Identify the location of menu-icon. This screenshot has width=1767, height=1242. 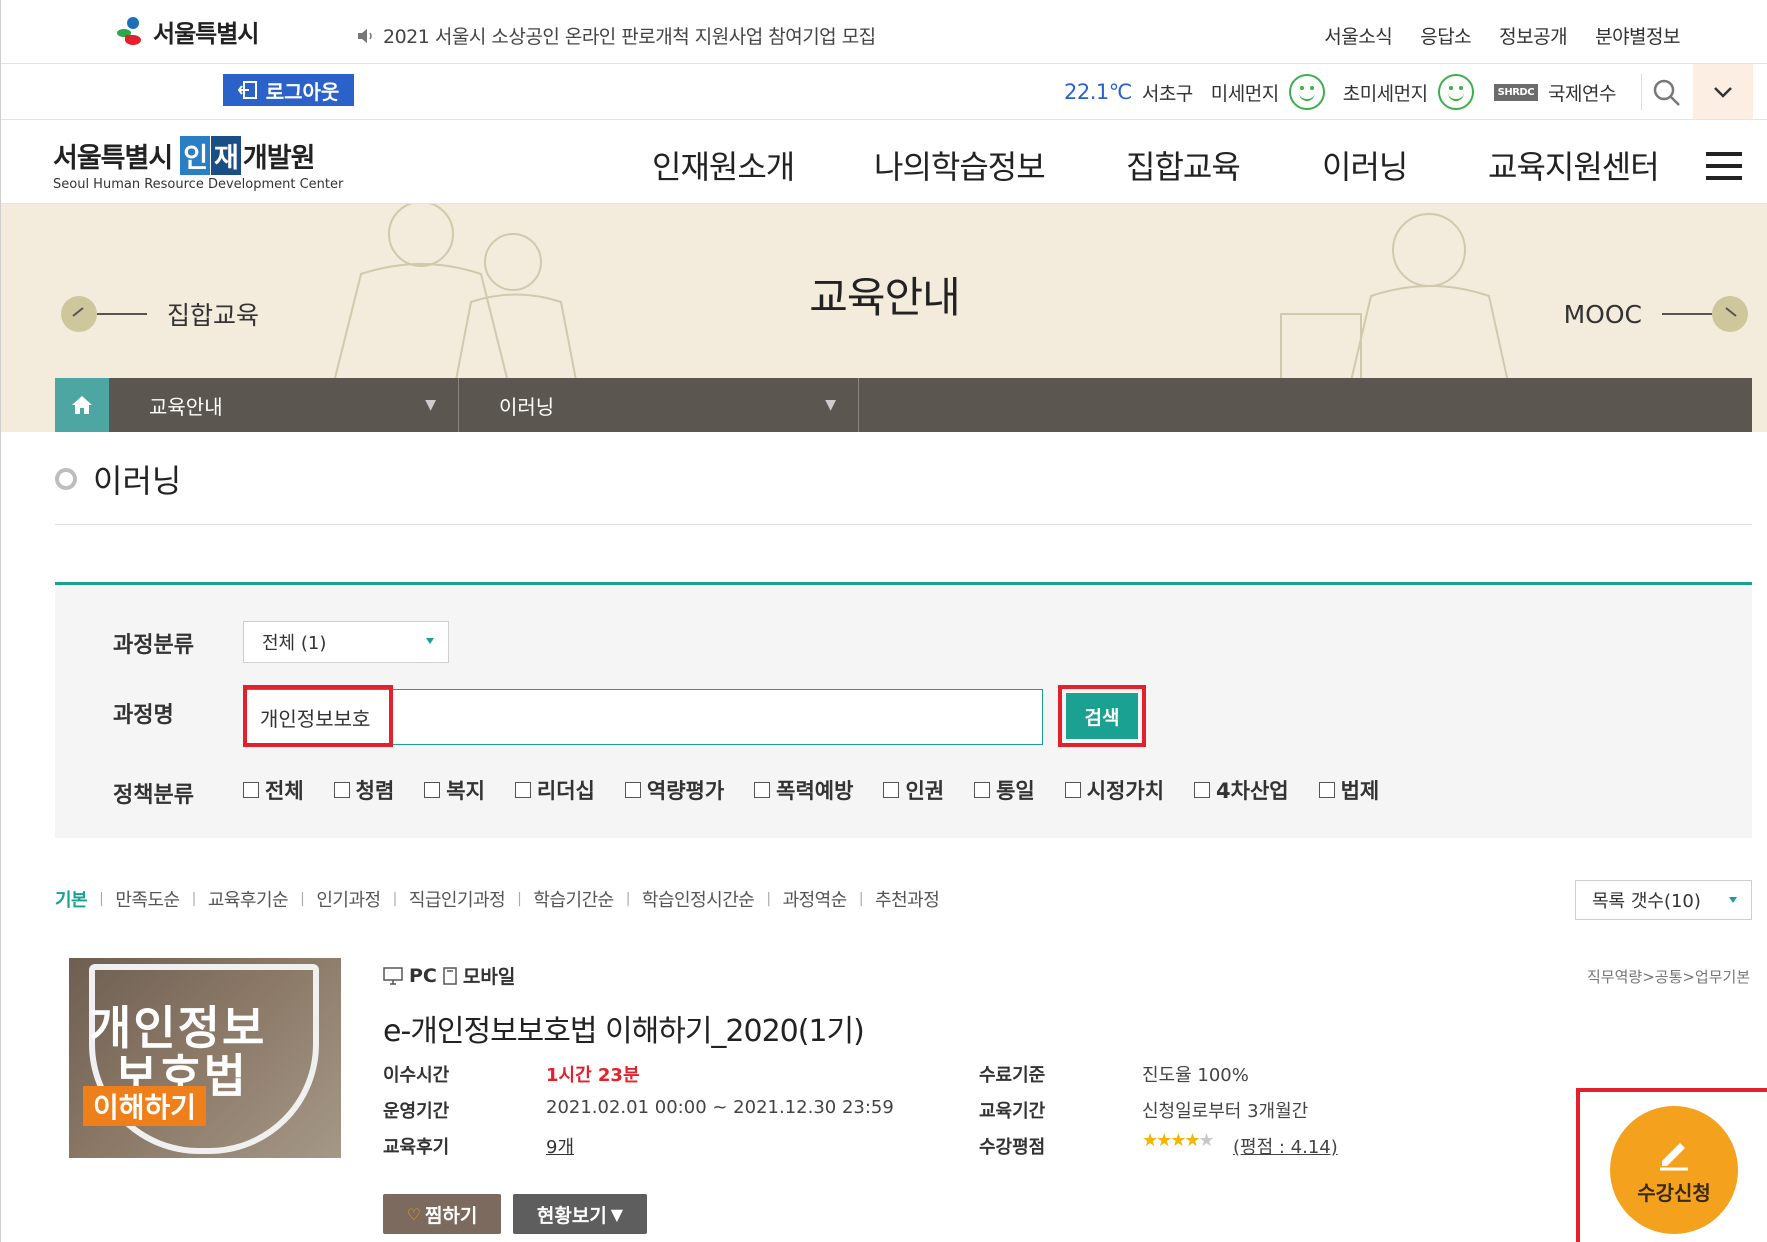
(1724, 166).